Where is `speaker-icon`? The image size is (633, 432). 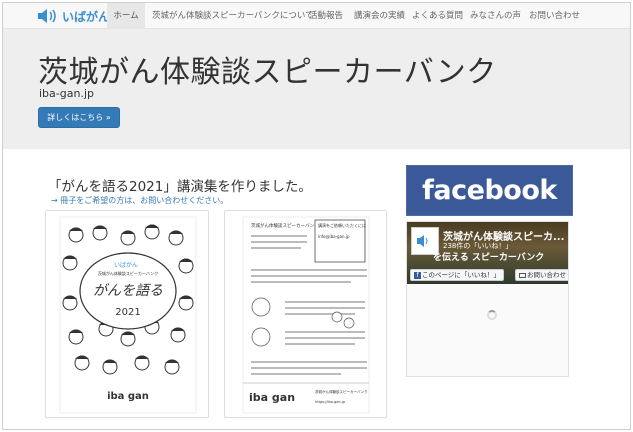 speaker-icon is located at coordinates (47, 16).